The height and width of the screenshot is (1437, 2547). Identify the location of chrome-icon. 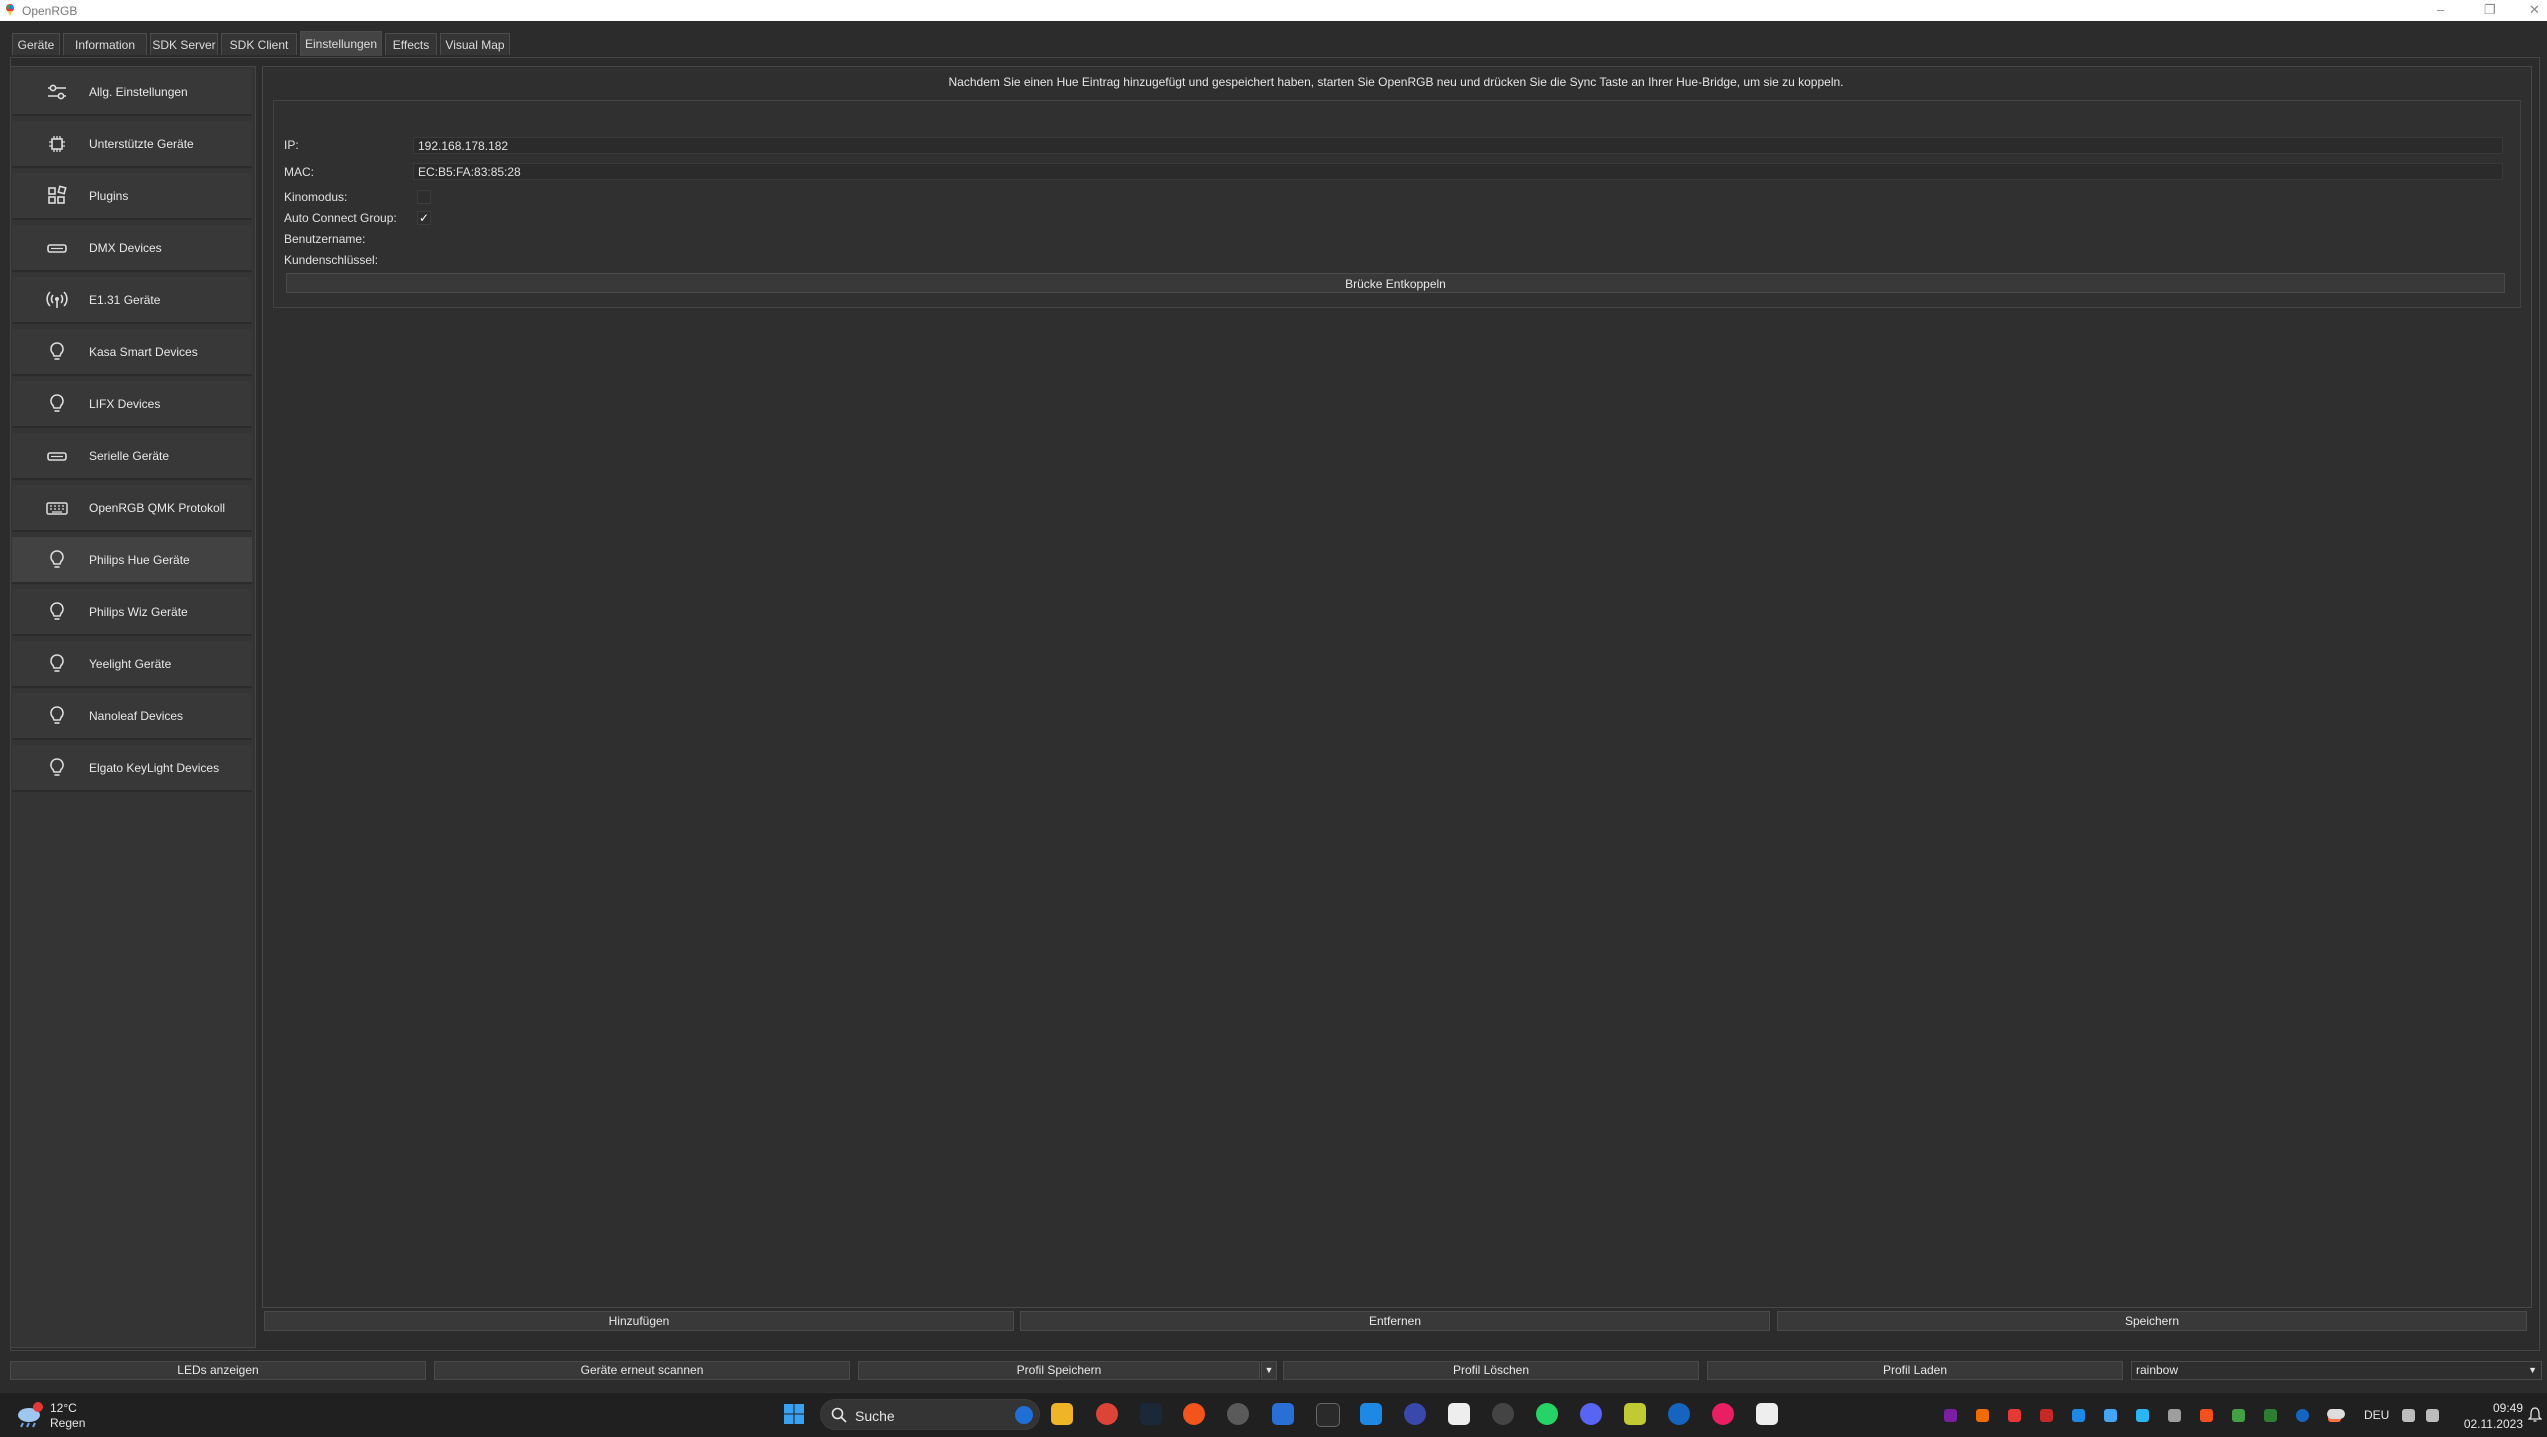
(1107, 1414).